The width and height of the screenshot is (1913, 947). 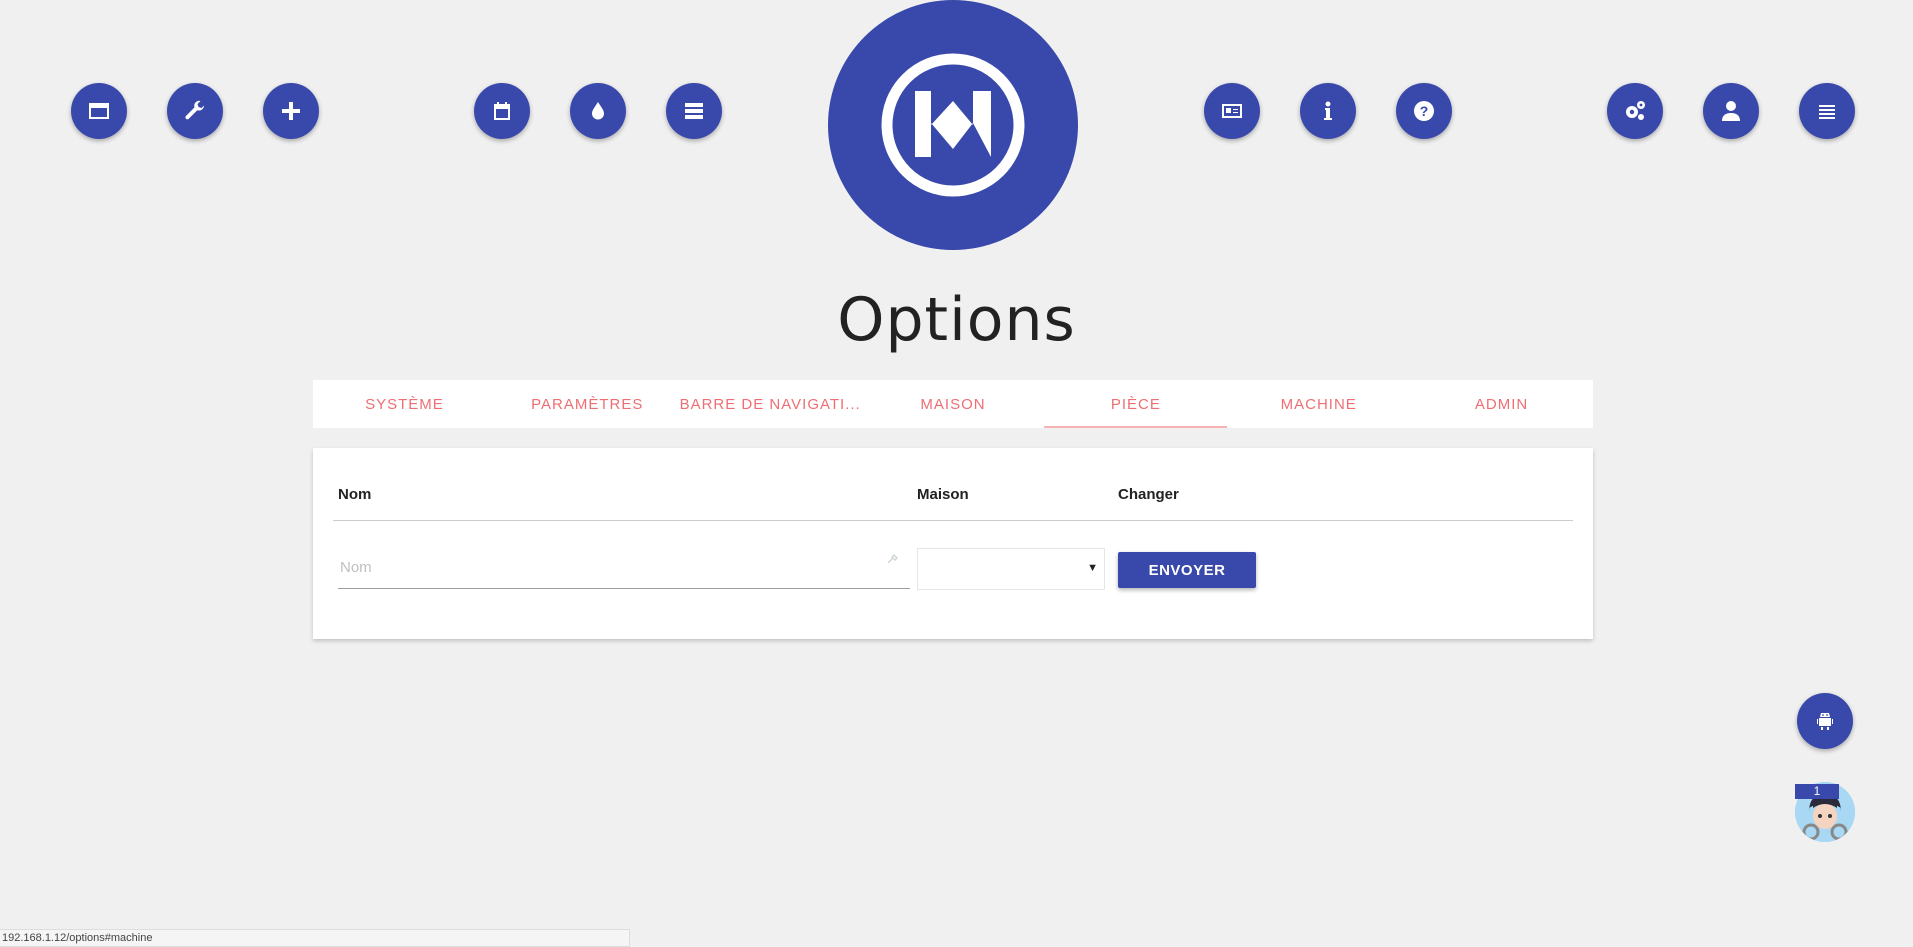 I want to click on user-icon, so click(x=1731, y=111).